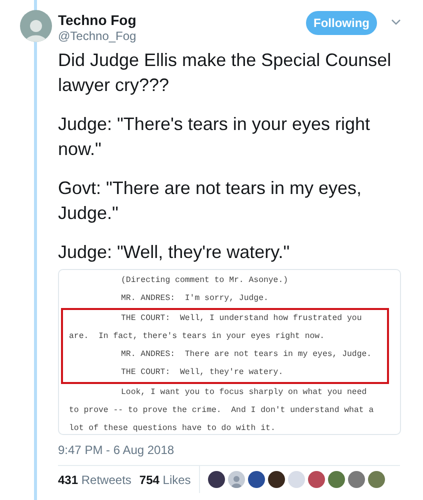 The height and width of the screenshot is (500, 423). Describe the element at coordinates (240, 450) in the screenshot. I see `timestamp: 9:47 PM - 6 Aug 2018` at that location.